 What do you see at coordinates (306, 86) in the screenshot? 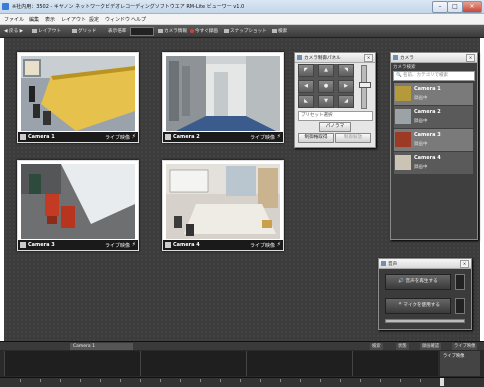
I see `ptz-left-button: ◀` at bounding box center [306, 86].